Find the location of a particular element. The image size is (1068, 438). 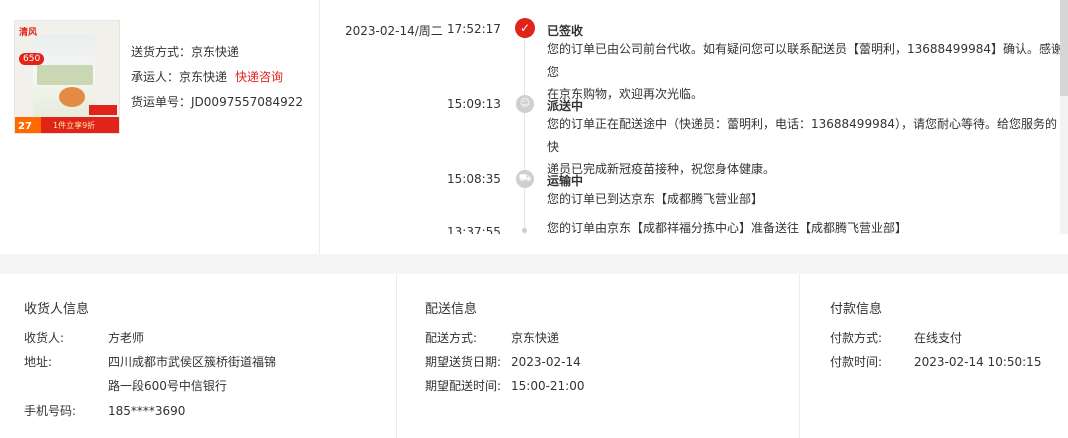

tracking-row: 货运单号：JD0097557084922 is located at coordinates (217, 101).